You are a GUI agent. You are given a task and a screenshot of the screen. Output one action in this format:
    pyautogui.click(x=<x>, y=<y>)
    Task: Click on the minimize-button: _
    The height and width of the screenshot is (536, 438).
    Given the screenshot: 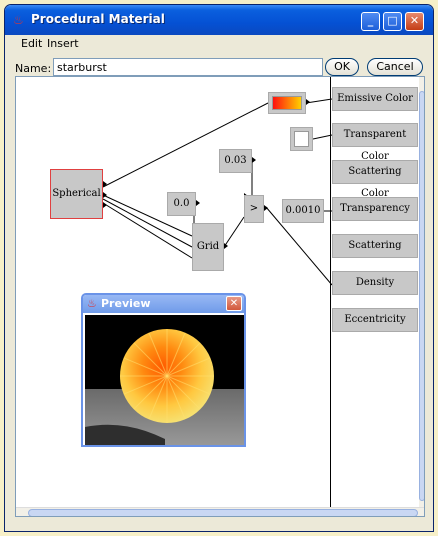 What is the action you would take?
    pyautogui.click(x=370, y=21)
    